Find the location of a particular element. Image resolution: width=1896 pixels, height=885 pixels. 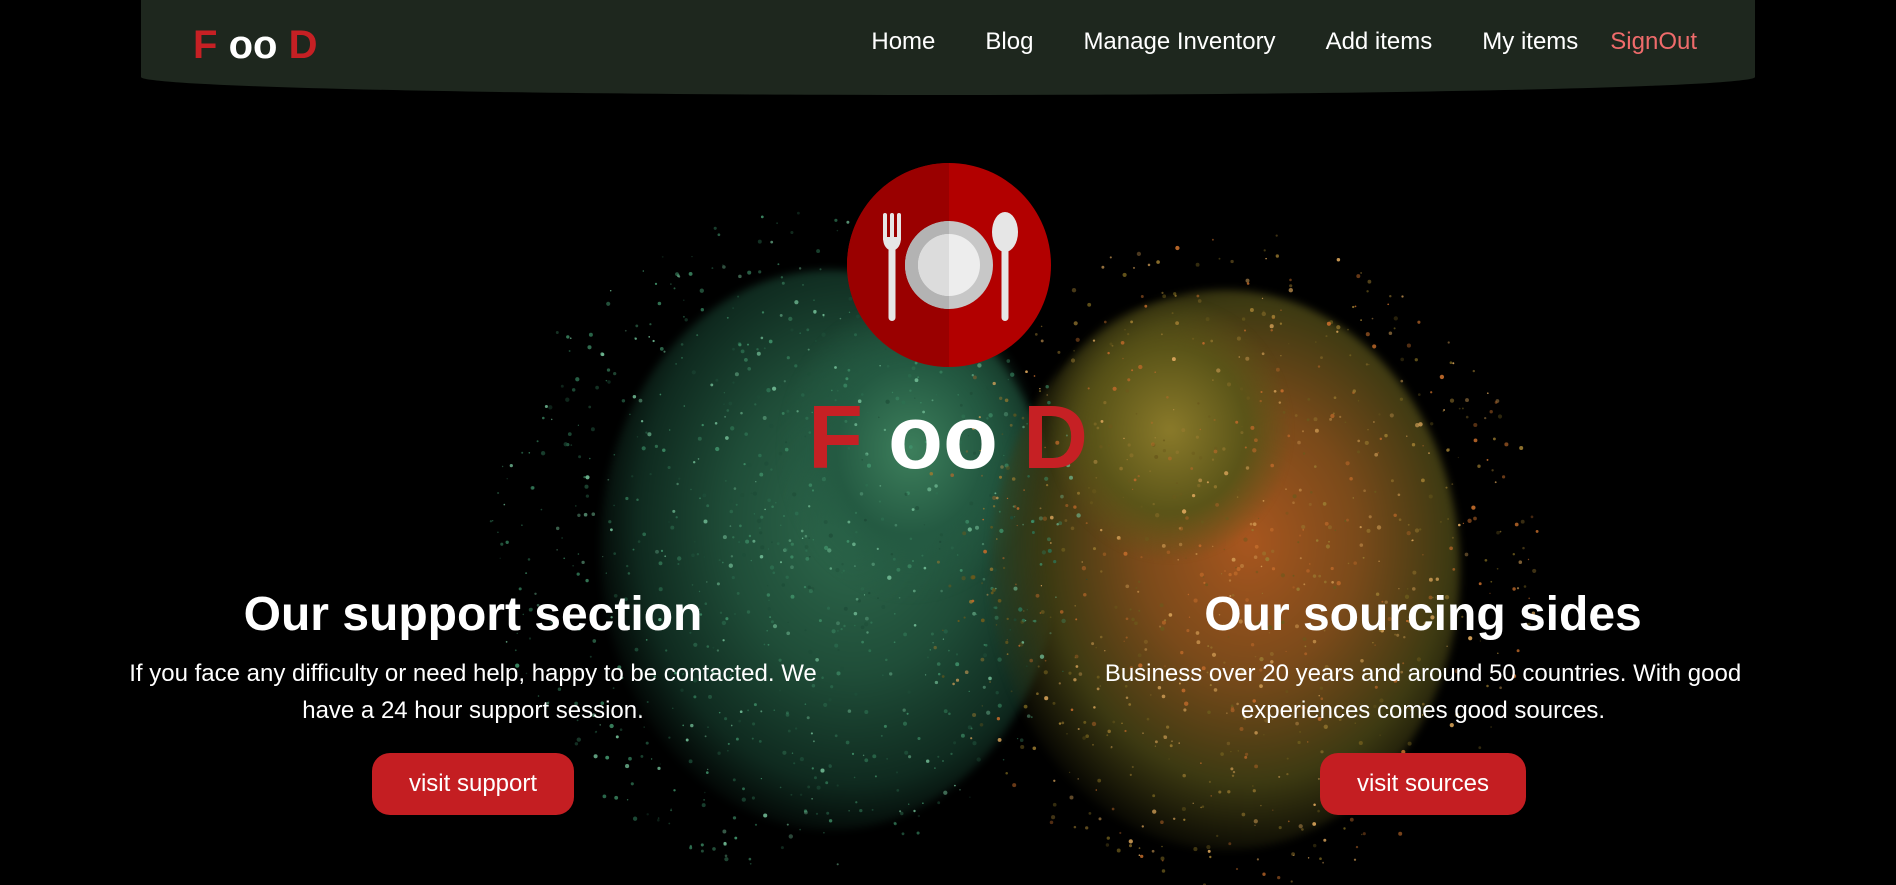

brand-letters-oo: oo is located at coordinates (253, 45).